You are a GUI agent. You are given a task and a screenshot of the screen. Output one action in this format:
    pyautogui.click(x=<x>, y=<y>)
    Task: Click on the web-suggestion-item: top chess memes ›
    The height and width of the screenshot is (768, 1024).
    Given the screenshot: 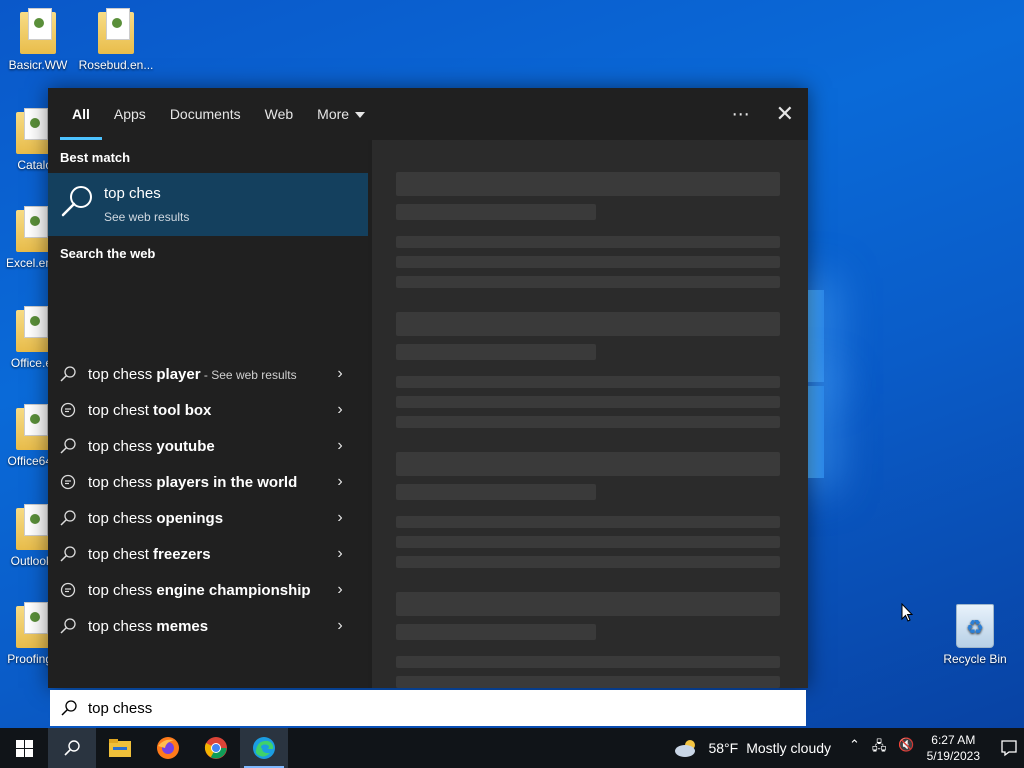 What is the action you would take?
    pyautogui.click(x=208, y=626)
    